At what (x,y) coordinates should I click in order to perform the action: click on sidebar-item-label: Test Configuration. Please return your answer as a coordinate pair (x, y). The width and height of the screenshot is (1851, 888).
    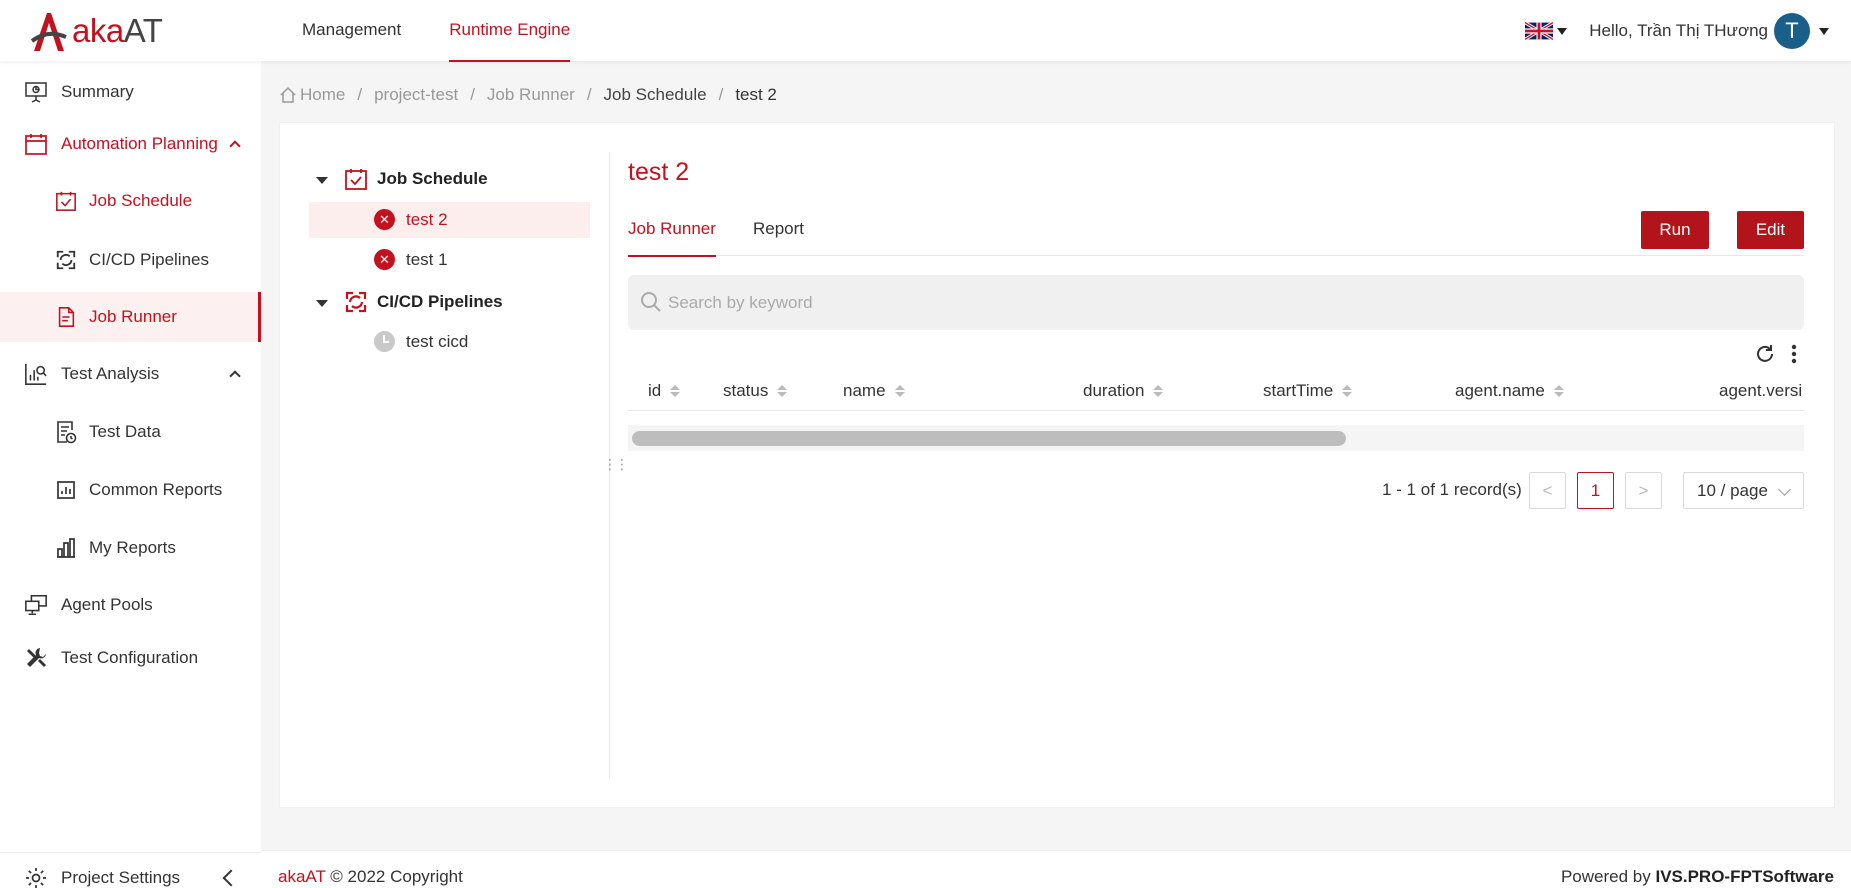
    Looking at the image, I should click on (130, 657).